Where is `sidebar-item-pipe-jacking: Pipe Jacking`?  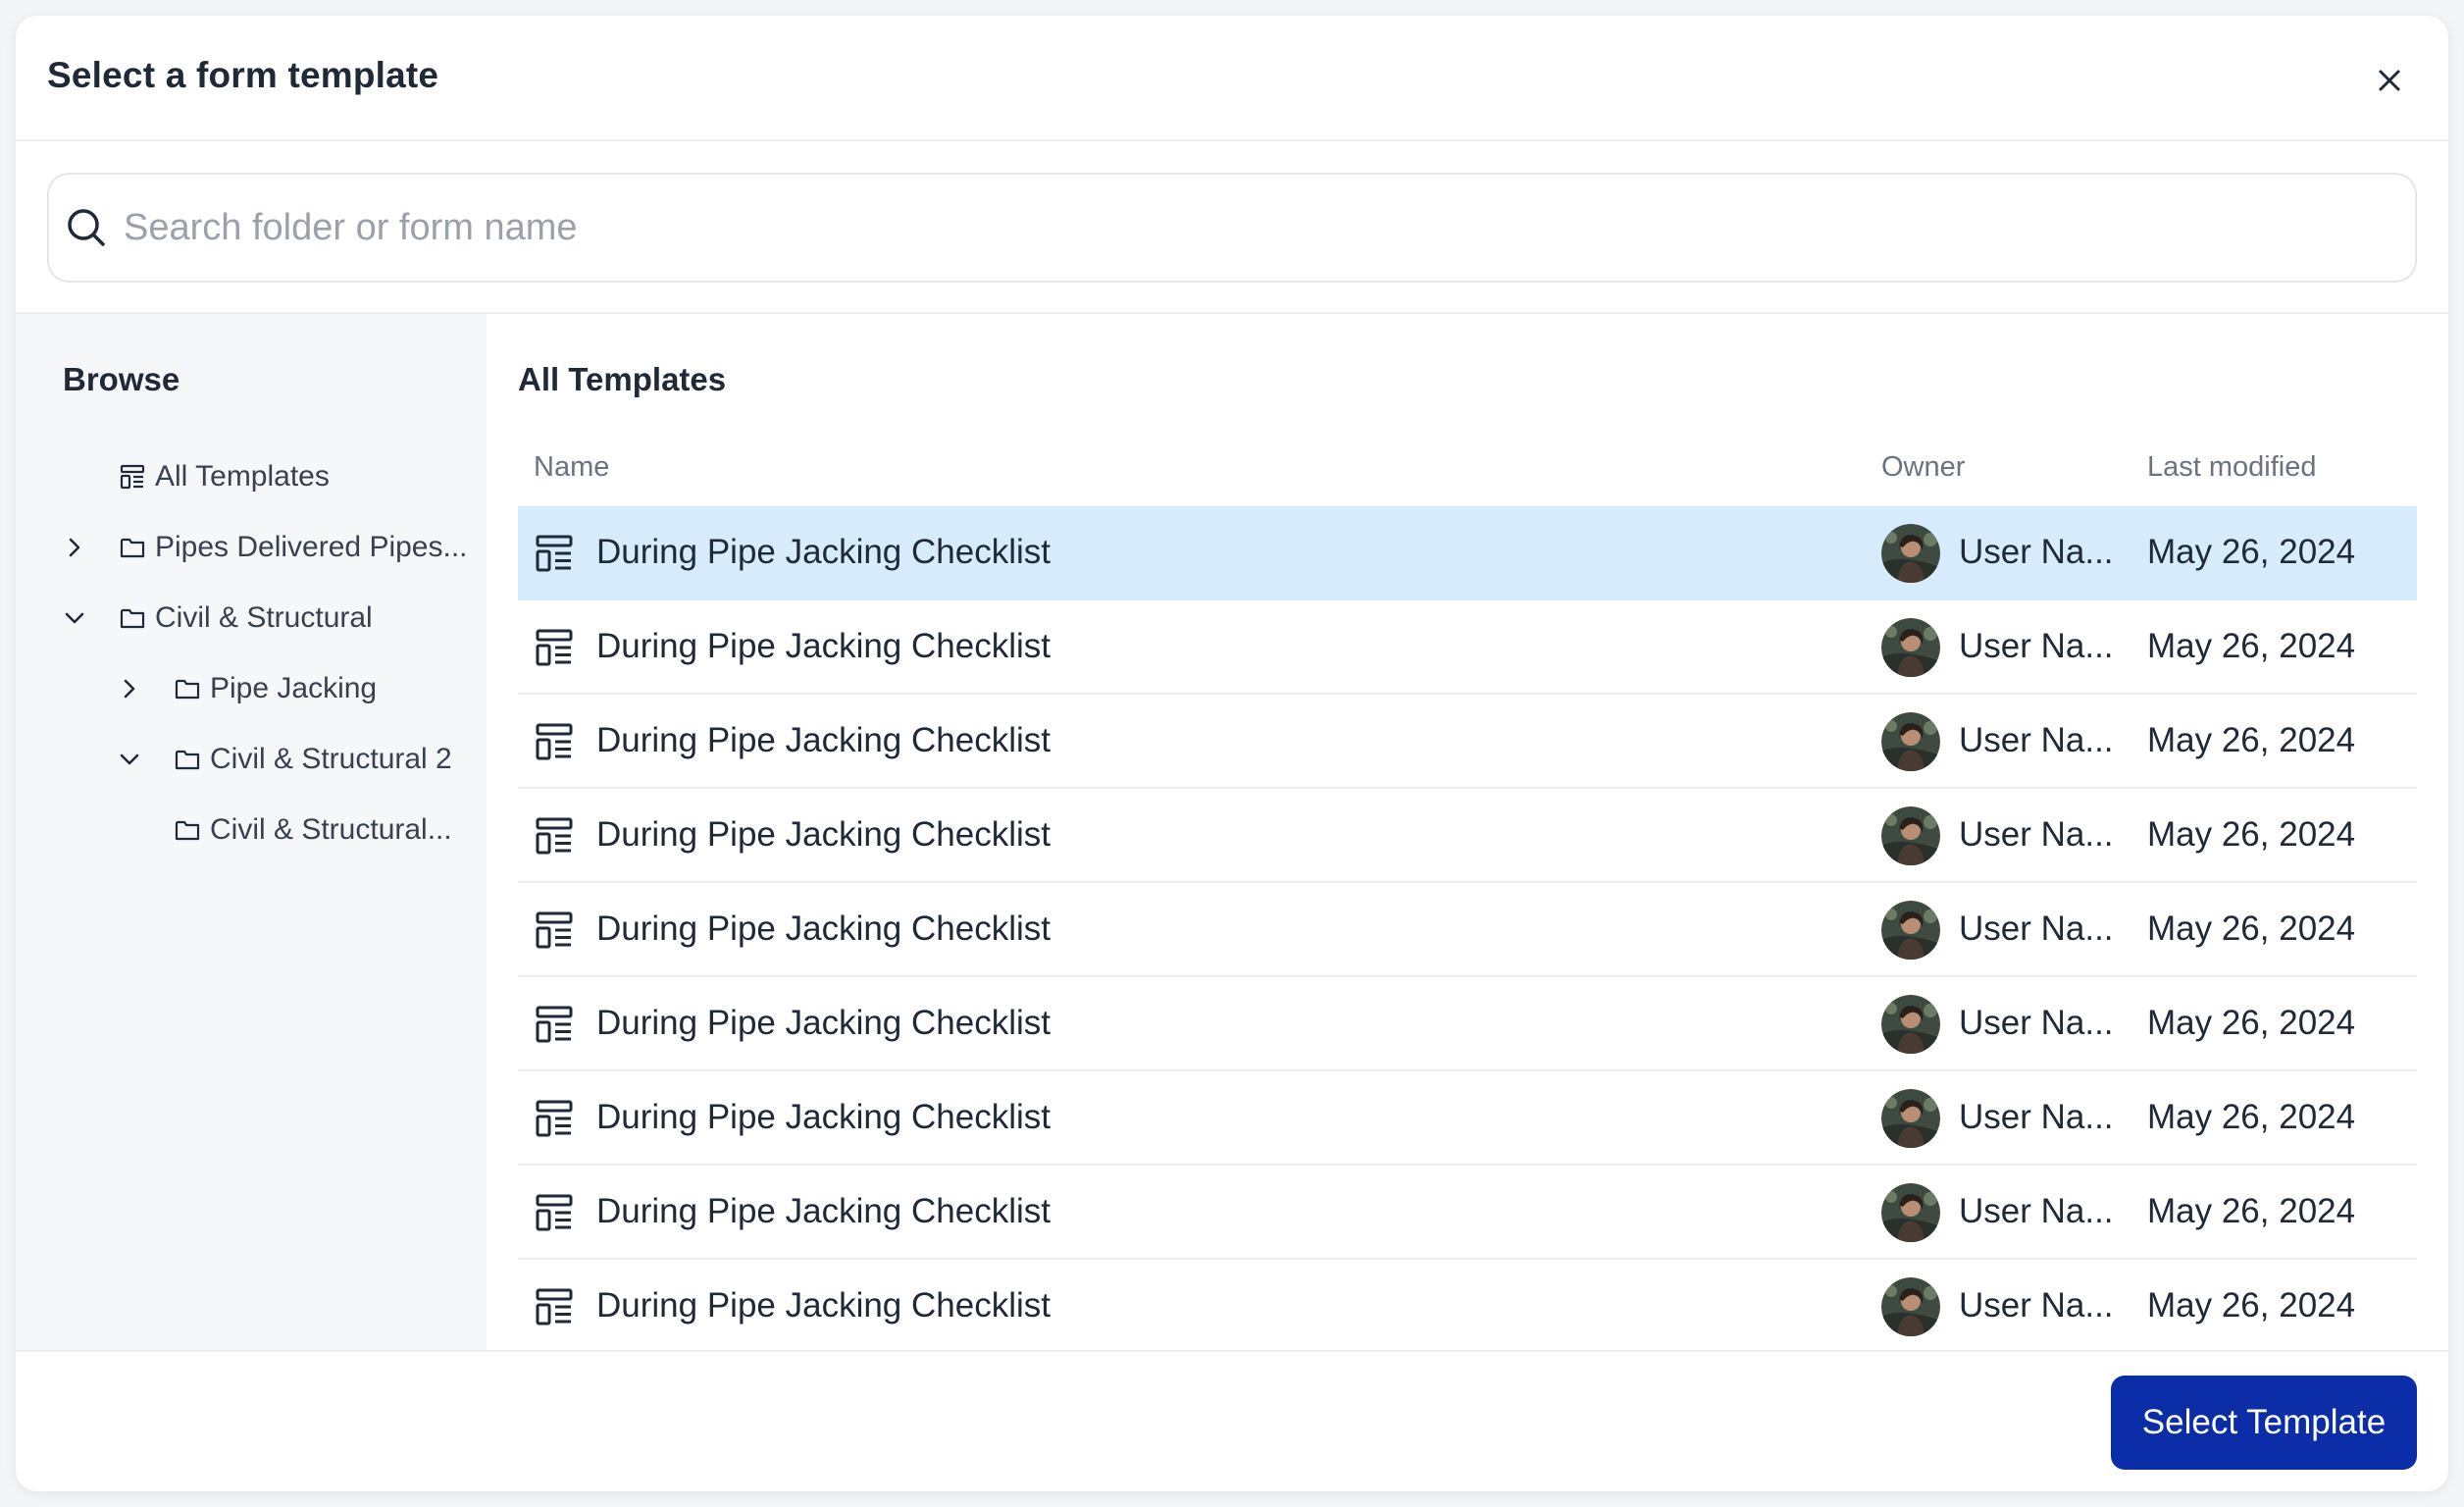
sidebar-item-pipe-jacking: Pipe Jacking is located at coordinates (246, 688).